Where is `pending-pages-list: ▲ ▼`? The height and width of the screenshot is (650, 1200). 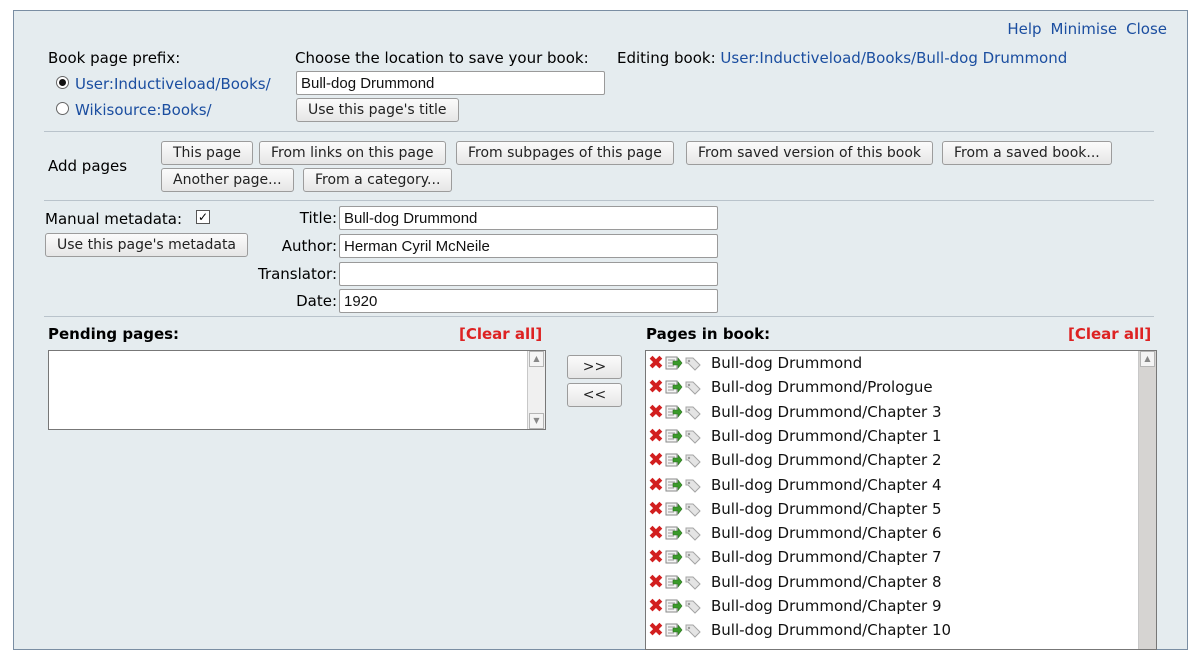
pending-pages-list: ▲ ▼ is located at coordinates (297, 390).